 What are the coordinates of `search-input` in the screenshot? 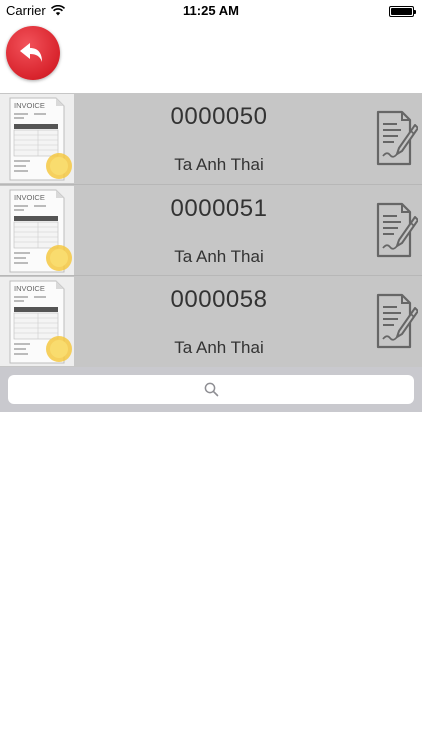 It's located at (211, 389).